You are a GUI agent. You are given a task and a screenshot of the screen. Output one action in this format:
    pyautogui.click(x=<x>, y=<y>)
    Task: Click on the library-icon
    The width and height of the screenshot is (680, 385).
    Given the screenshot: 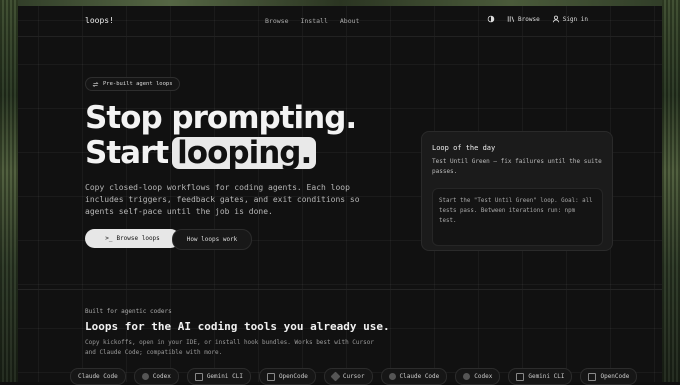 What is the action you would take?
    pyautogui.click(x=511, y=19)
    